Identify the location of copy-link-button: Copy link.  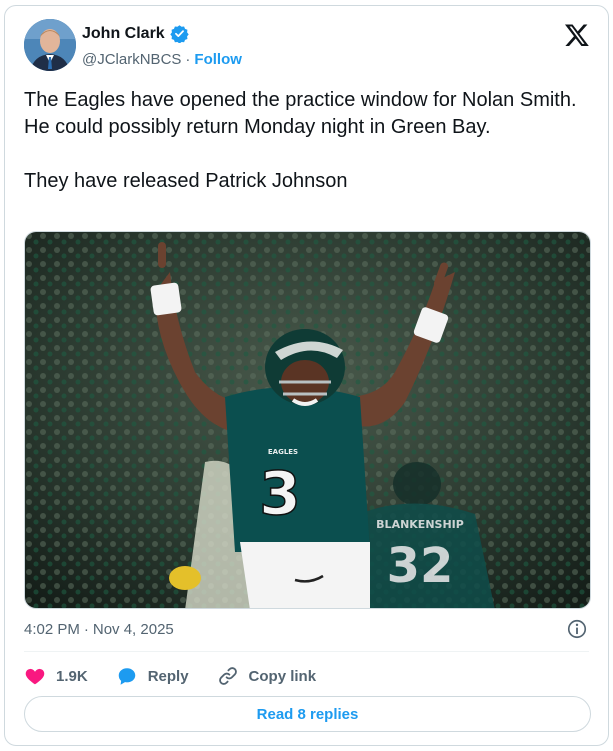
(267, 676).